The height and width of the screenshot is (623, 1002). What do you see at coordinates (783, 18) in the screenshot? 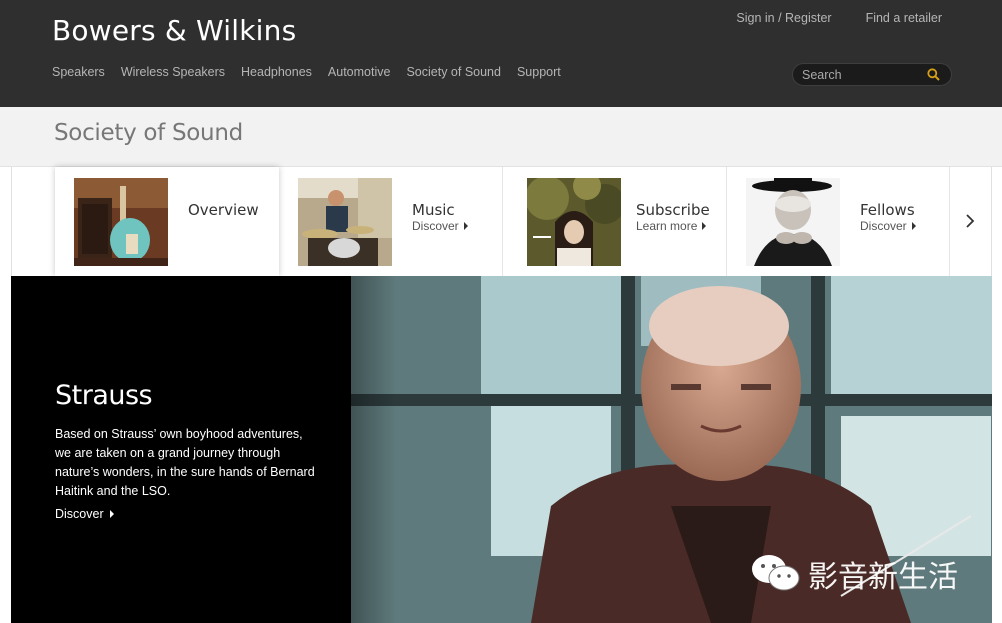
I see `sign-in-link: Sign in / Register` at bounding box center [783, 18].